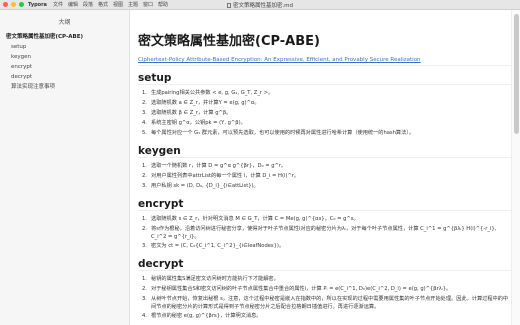  What do you see at coordinates (64, 67) in the screenshot?
I see `outline-item-encrypt: encrypt` at bounding box center [64, 67].